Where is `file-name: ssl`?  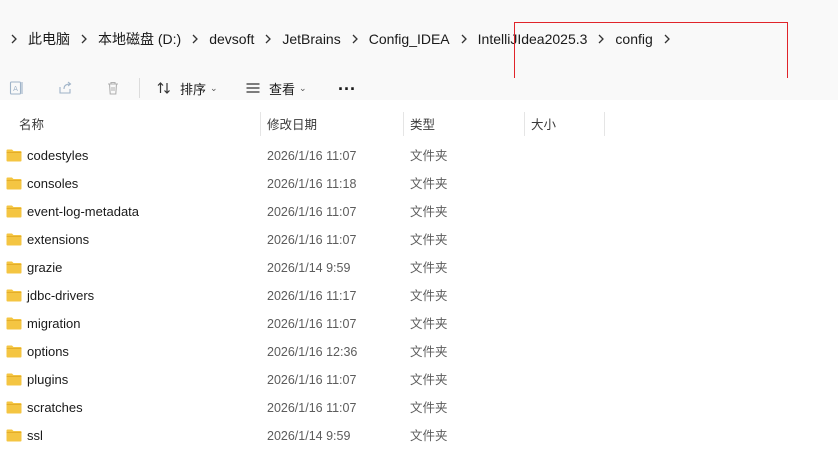 file-name: ssl is located at coordinates (35, 435).